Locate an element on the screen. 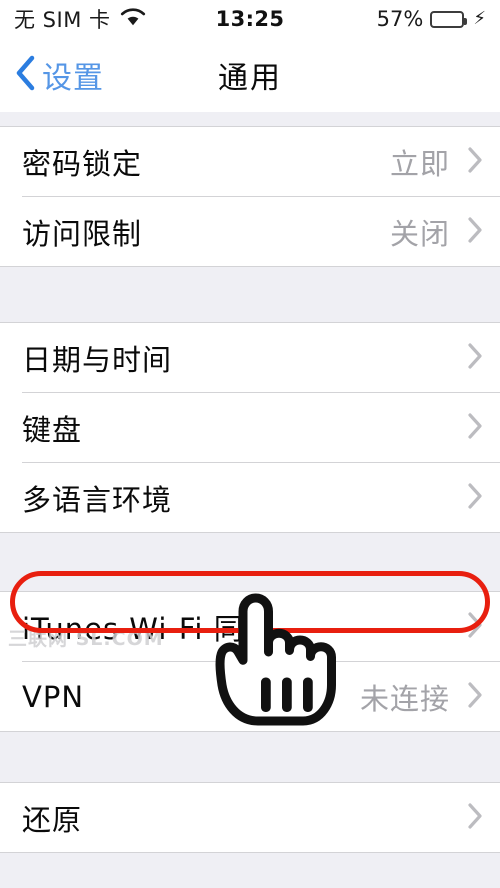 The image size is (500, 888). row-label: iTunes Wi-Fi 同步 is located at coordinates (148, 628).